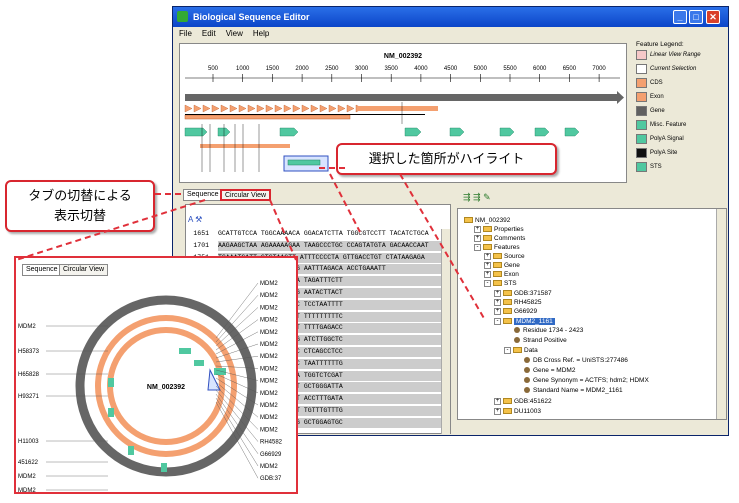  Describe the element at coordinates (245, 146) in the screenshot. I see `cds-segment` at that location.